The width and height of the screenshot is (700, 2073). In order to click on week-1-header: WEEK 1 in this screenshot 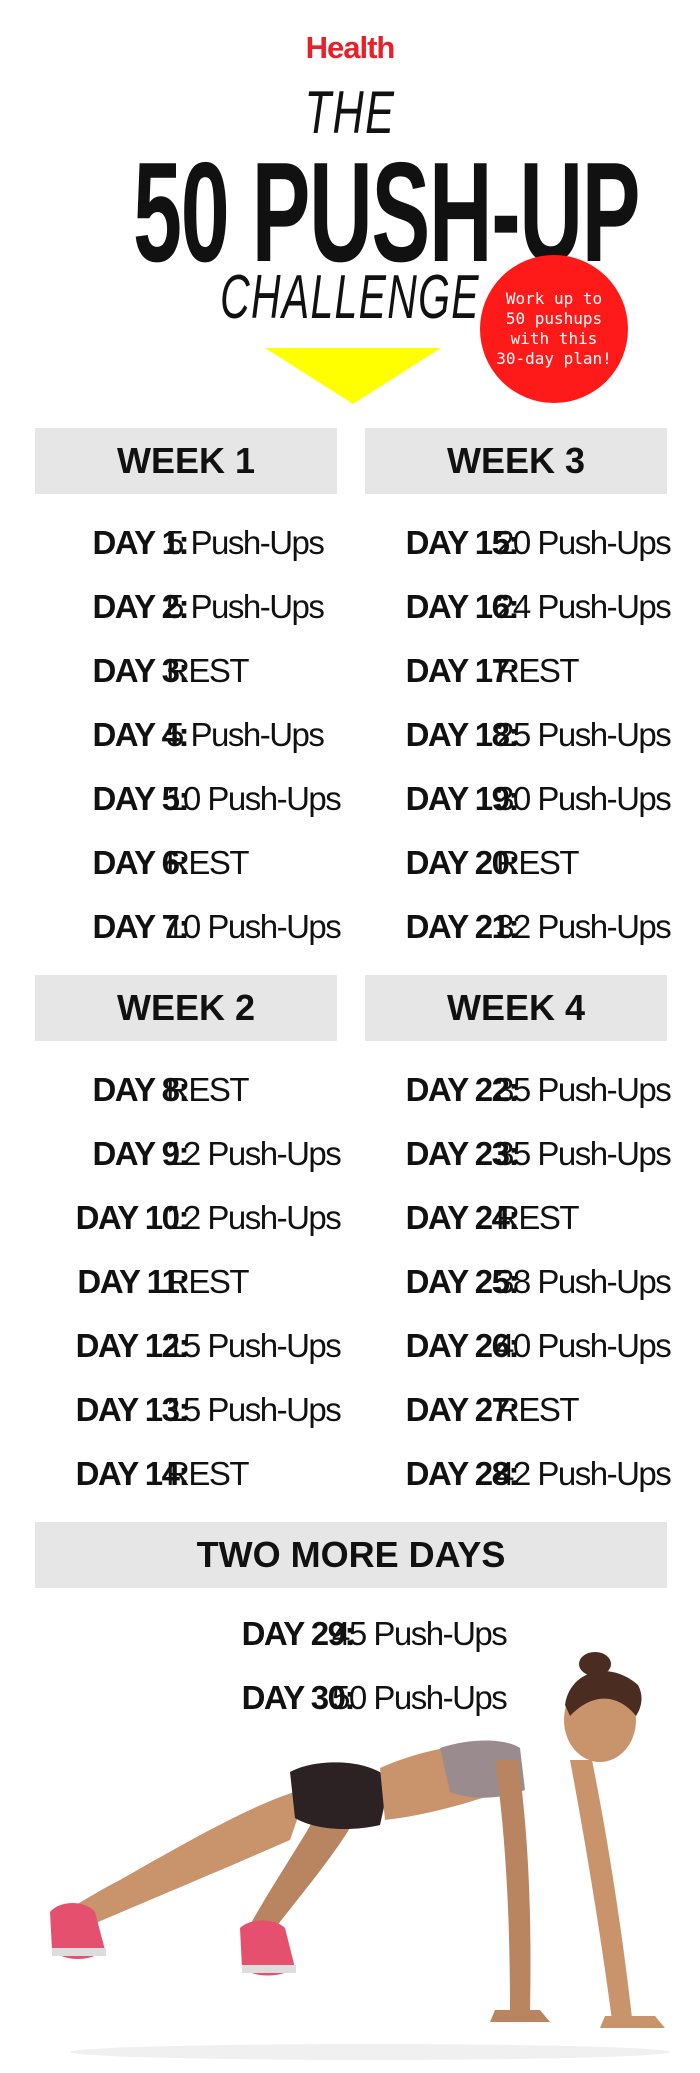, I will do `click(186, 461)`.